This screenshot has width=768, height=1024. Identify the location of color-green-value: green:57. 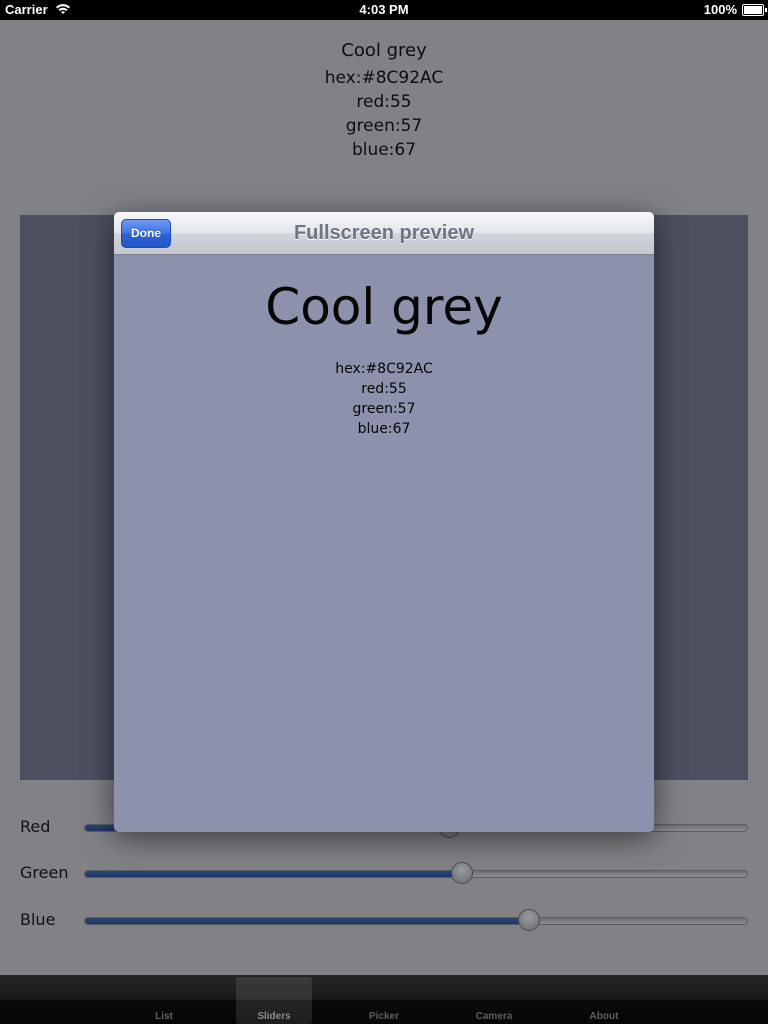
(384, 126).